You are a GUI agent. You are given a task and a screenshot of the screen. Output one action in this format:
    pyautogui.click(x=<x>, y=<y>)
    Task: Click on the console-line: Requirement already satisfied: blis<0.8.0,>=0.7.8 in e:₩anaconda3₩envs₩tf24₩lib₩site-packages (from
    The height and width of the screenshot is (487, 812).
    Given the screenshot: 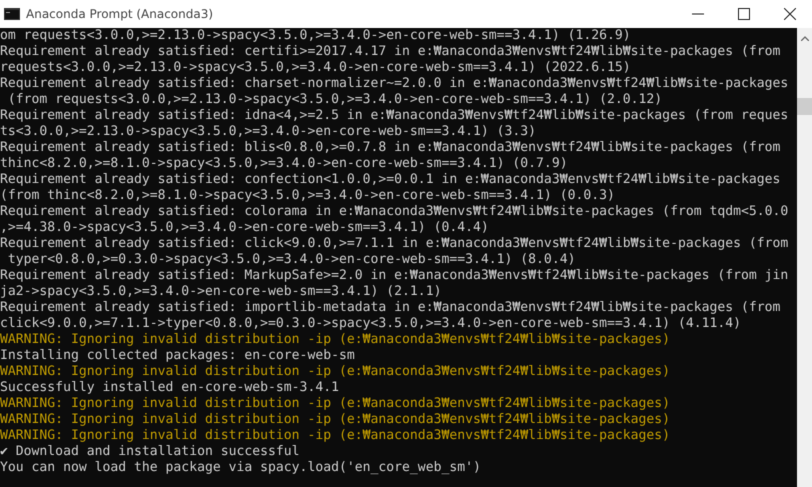 What is the action you would take?
    pyautogui.click(x=390, y=148)
    